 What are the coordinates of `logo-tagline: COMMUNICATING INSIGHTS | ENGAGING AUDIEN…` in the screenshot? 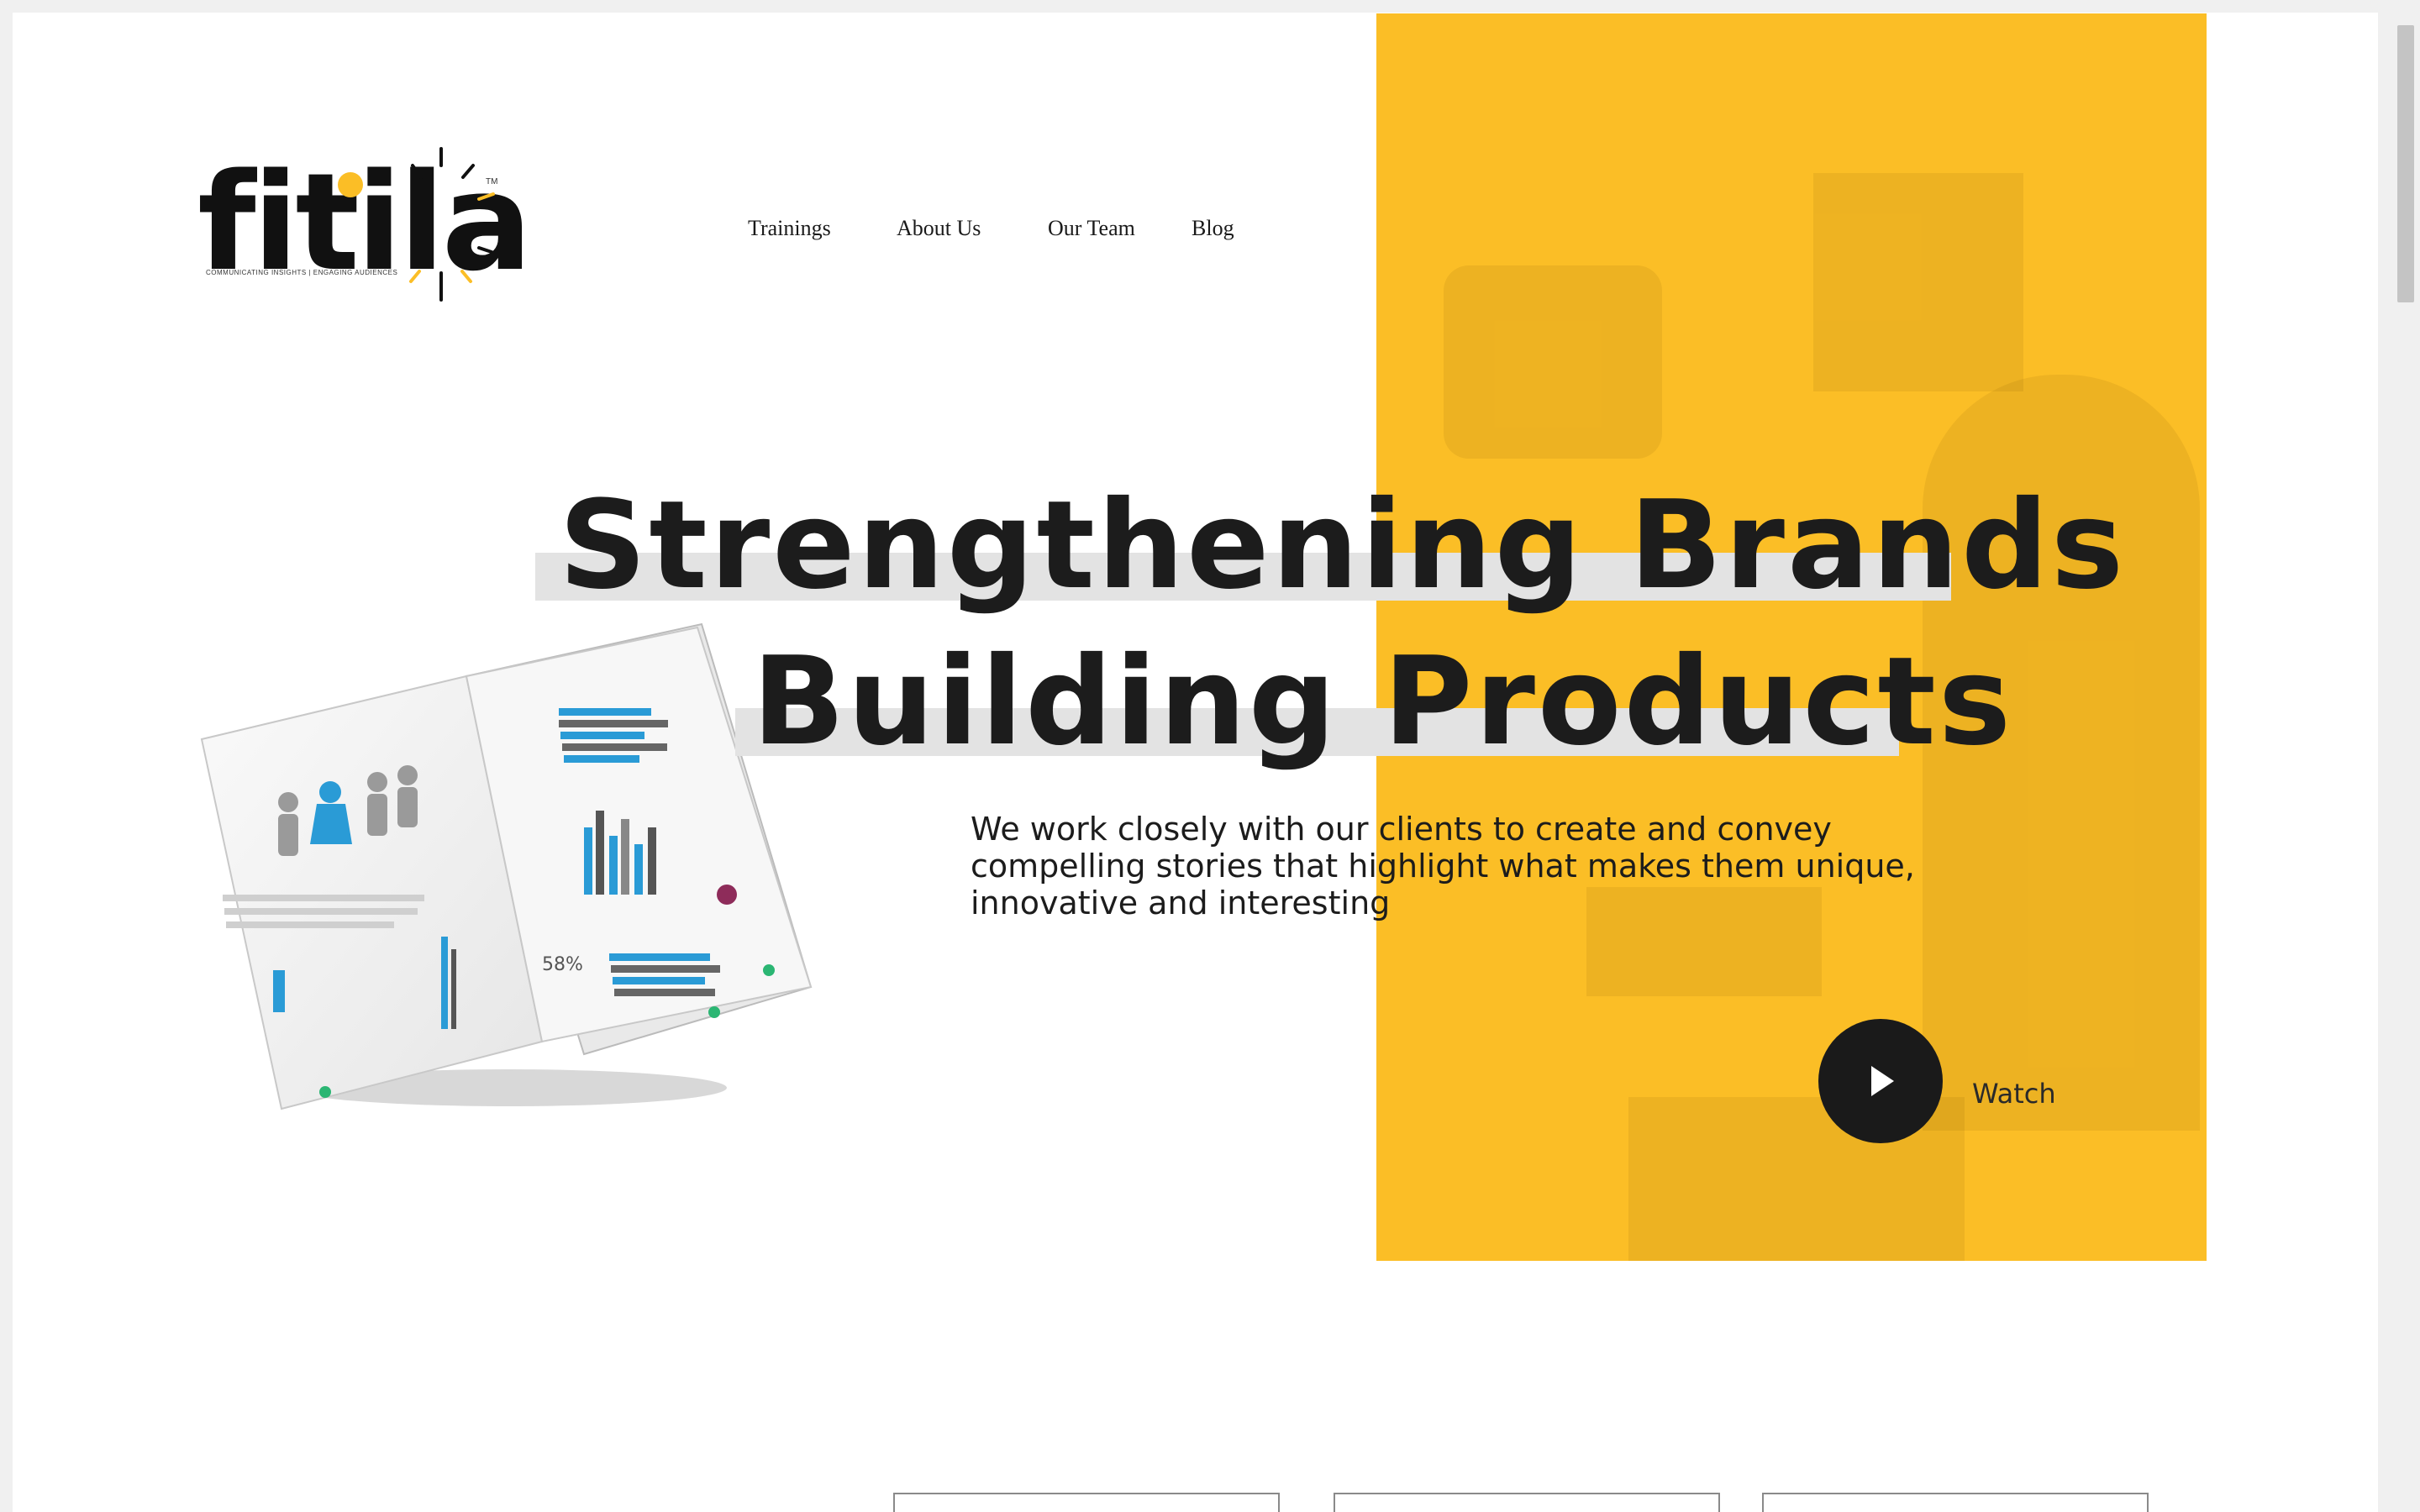 It's located at (302, 272).